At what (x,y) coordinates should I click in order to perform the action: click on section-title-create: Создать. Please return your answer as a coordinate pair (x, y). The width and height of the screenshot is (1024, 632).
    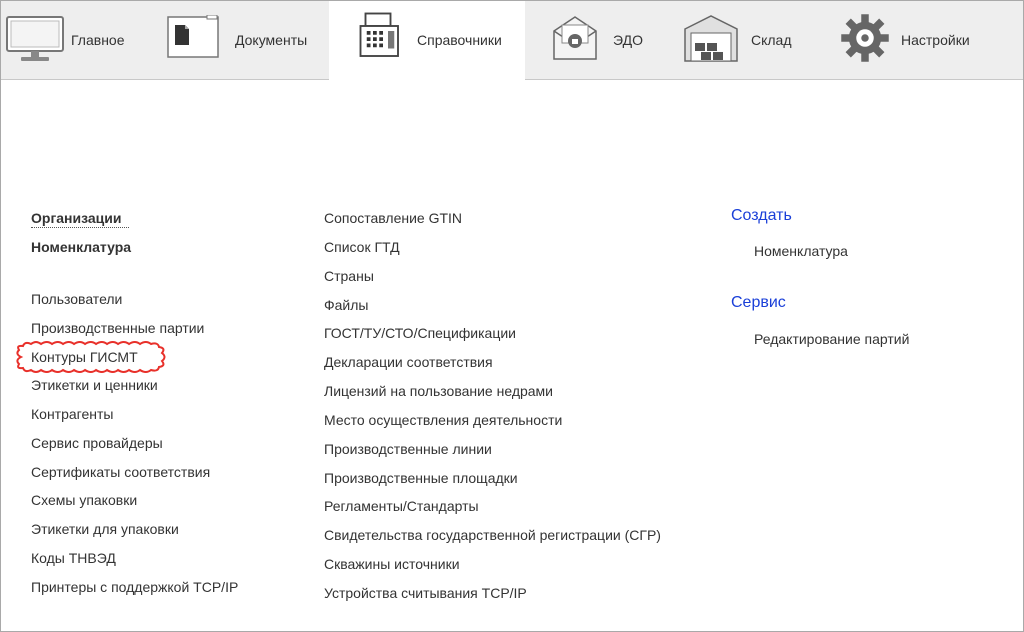
    Looking at the image, I should click on (761, 215).